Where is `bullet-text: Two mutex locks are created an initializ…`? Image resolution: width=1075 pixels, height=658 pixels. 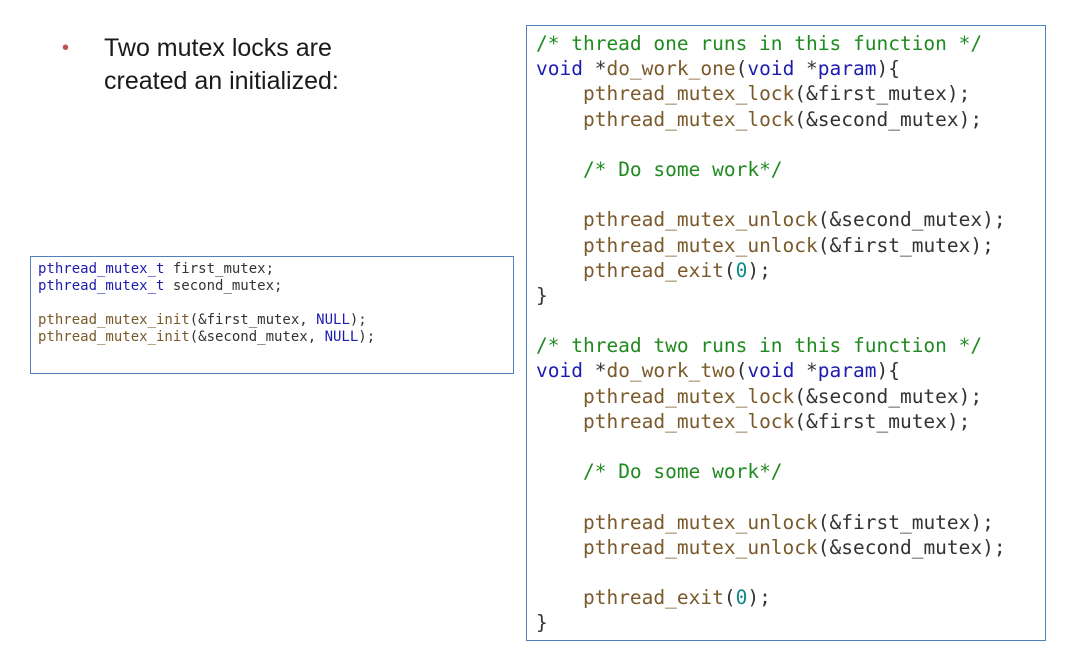
bullet-text: Two mutex locks are created an initializ… is located at coordinates (221, 64).